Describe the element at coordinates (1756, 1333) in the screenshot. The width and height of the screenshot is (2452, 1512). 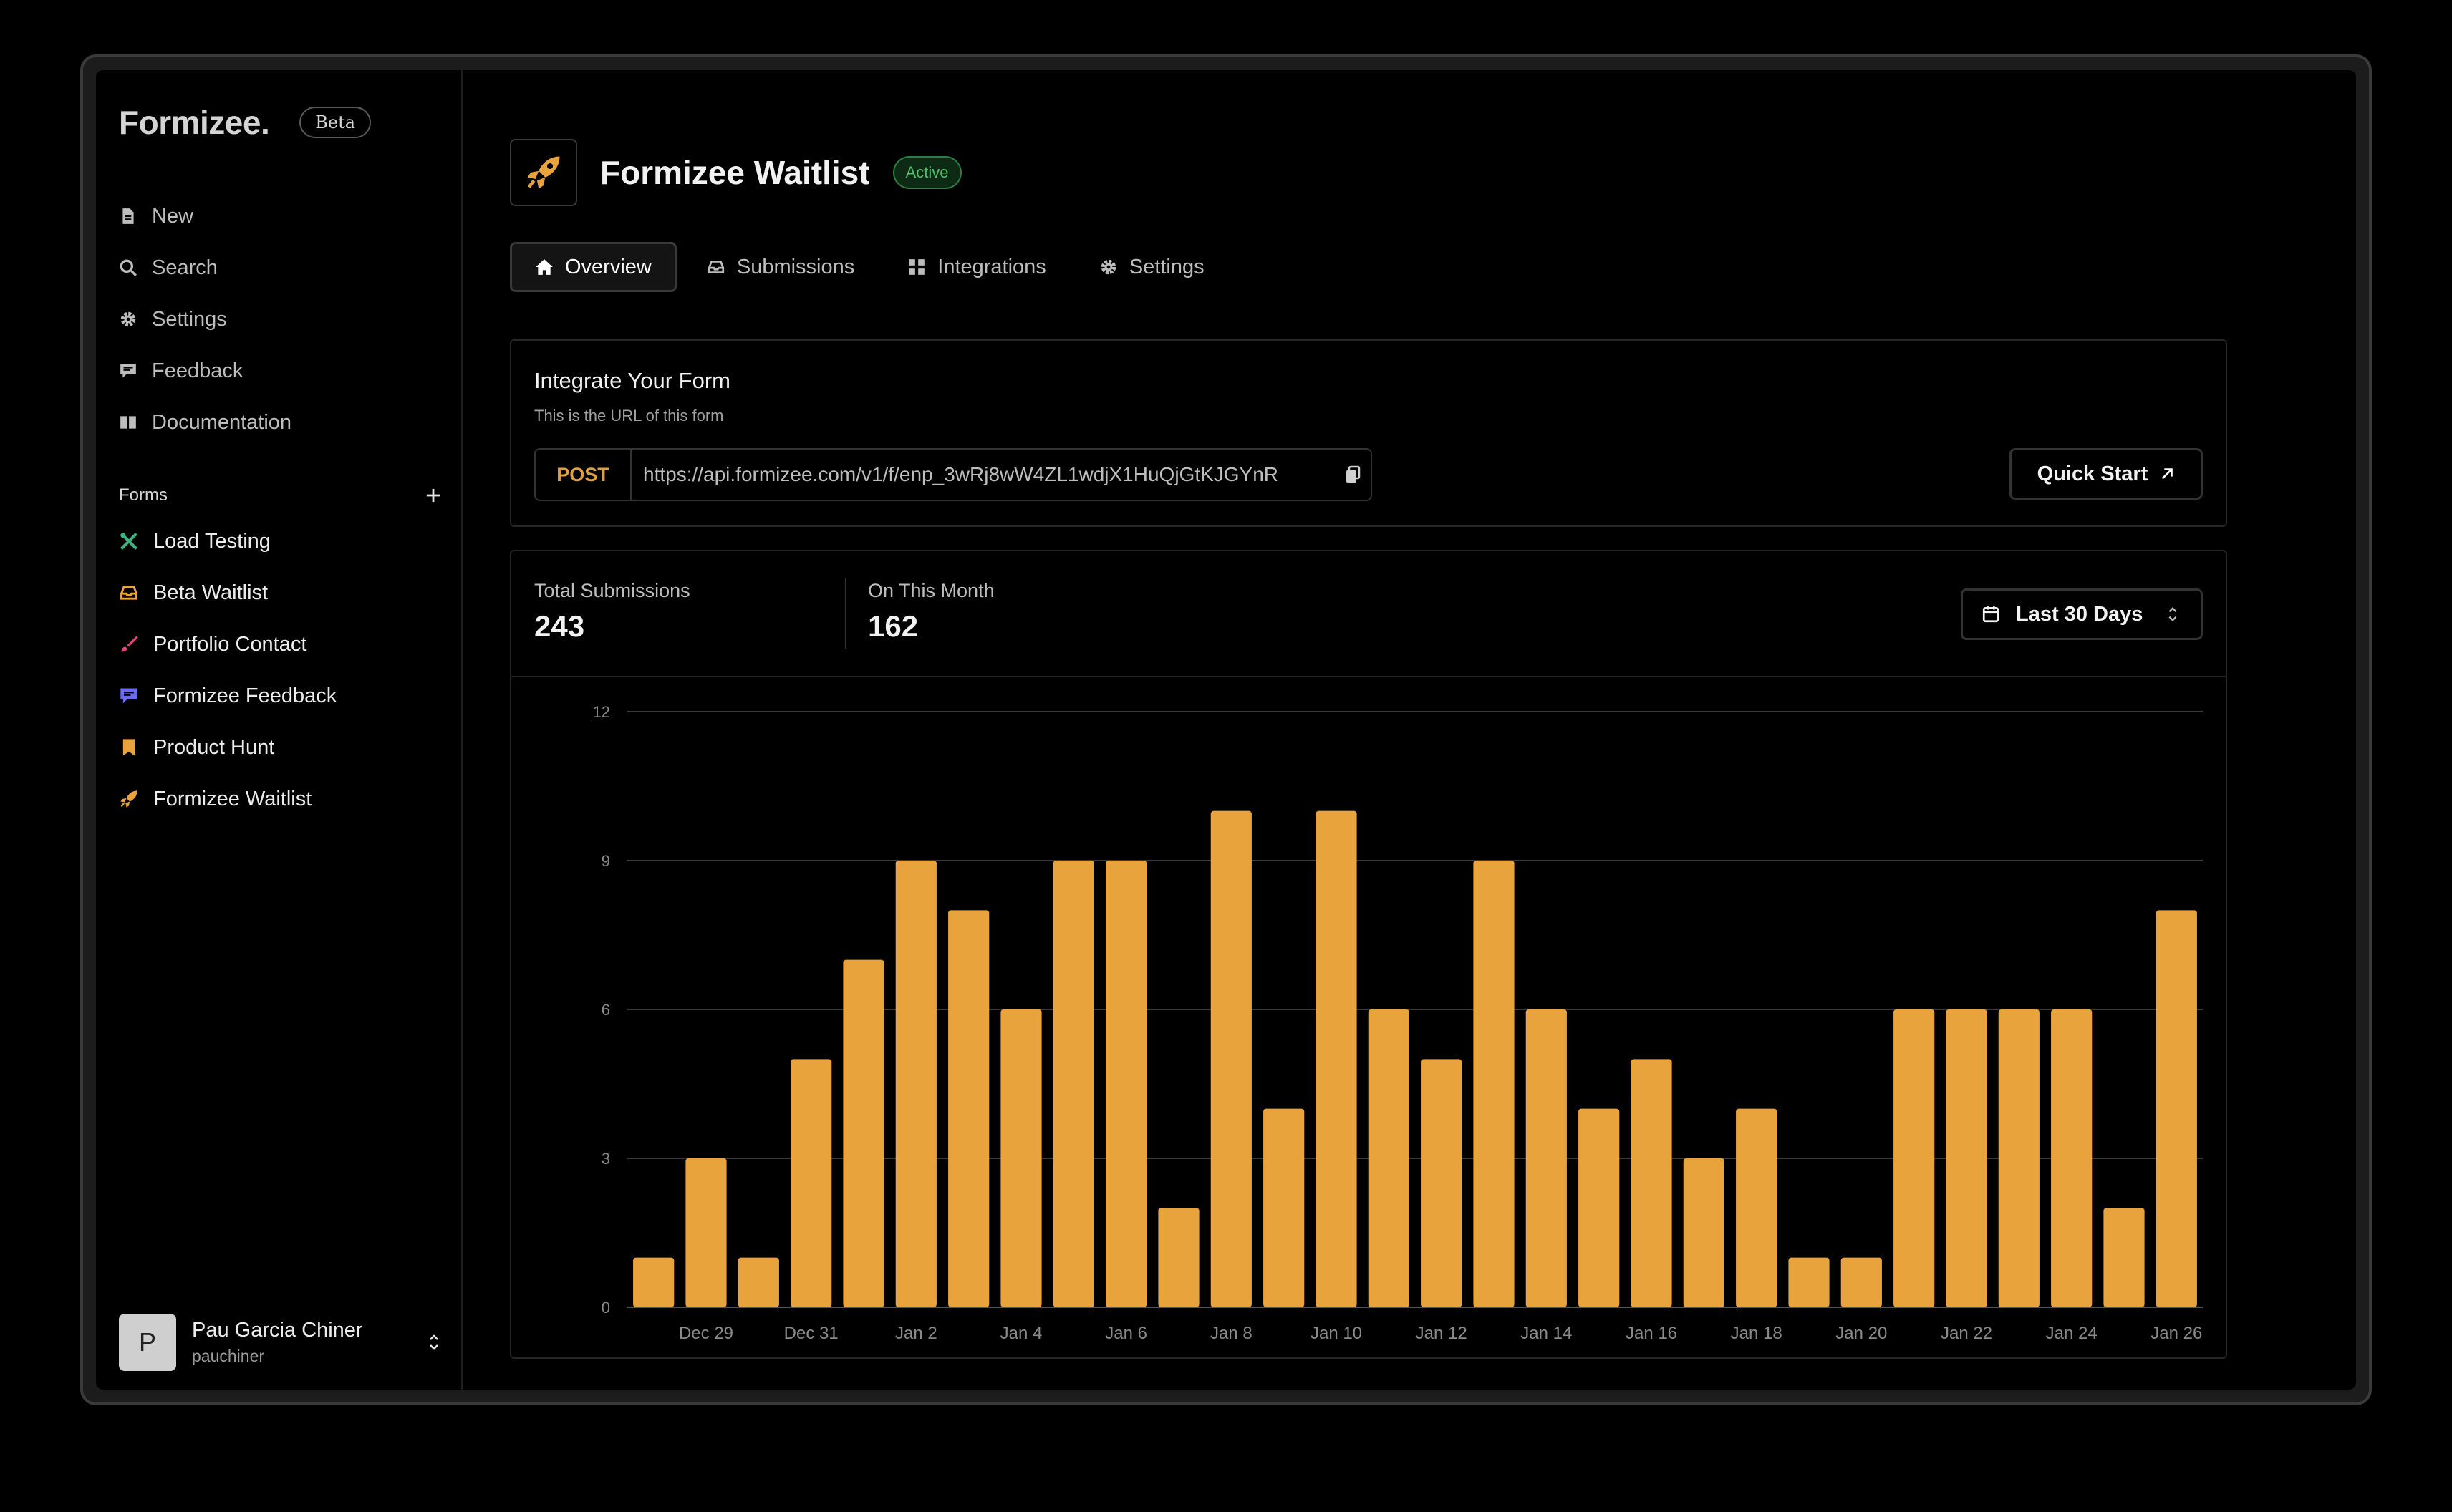
I see `x-tick-label: Jan 18` at that location.